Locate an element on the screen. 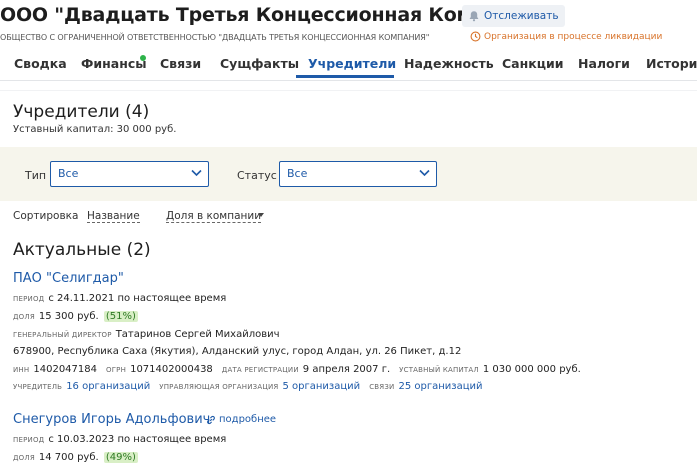 The image size is (697, 468). founders-title: Учредители (4) is located at coordinates (81, 112).